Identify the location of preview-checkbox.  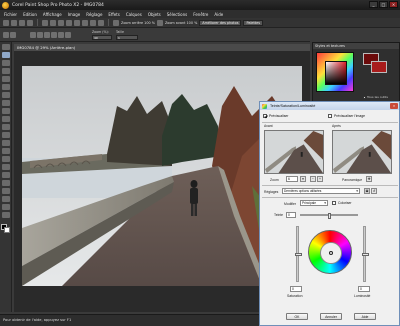
(265, 116).